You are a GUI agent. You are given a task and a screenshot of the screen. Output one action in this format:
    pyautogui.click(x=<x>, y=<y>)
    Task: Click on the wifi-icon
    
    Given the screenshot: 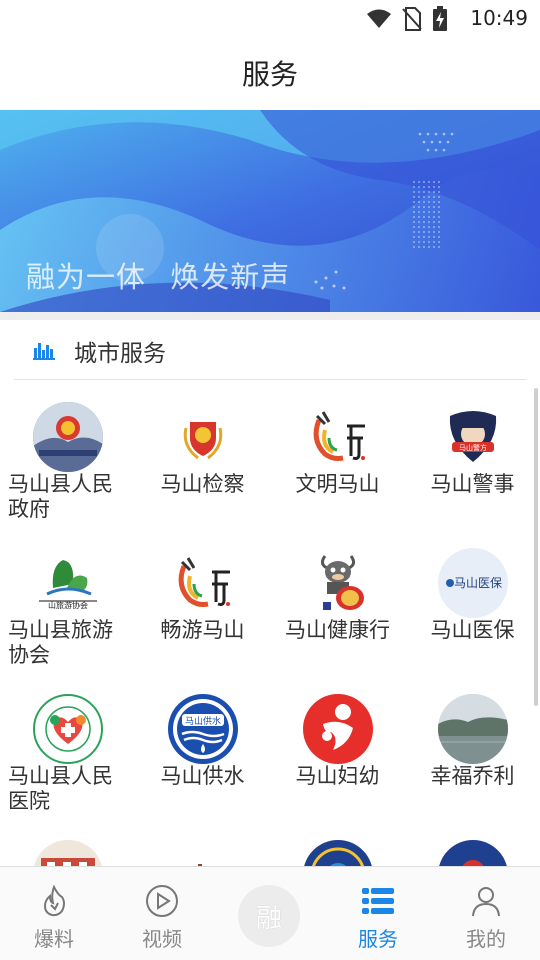 What is the action you would take?
    pyautogui.click(x=379, y=18)
    